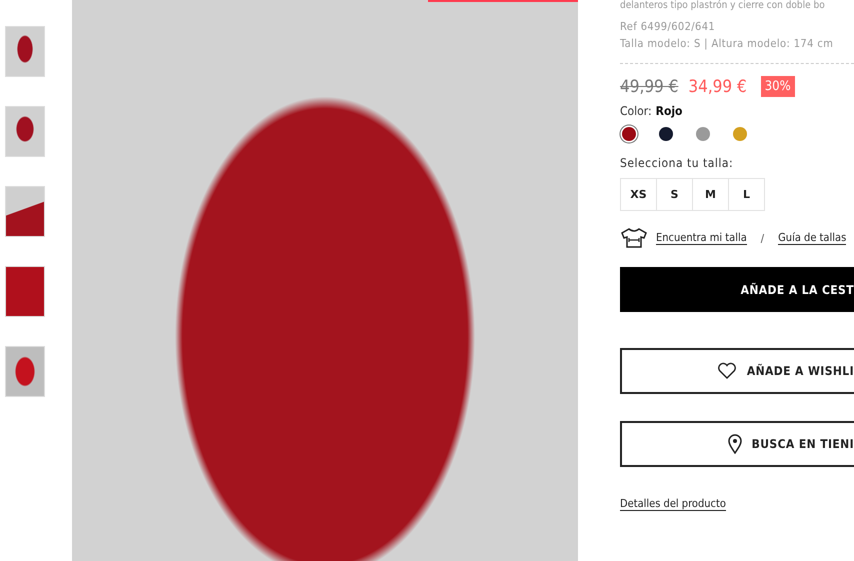 The width and height of the screenshot is (854, 561). Describe the element at coordinates (636, 111) in the screenshot. I see `color-label: Color:` at that location.